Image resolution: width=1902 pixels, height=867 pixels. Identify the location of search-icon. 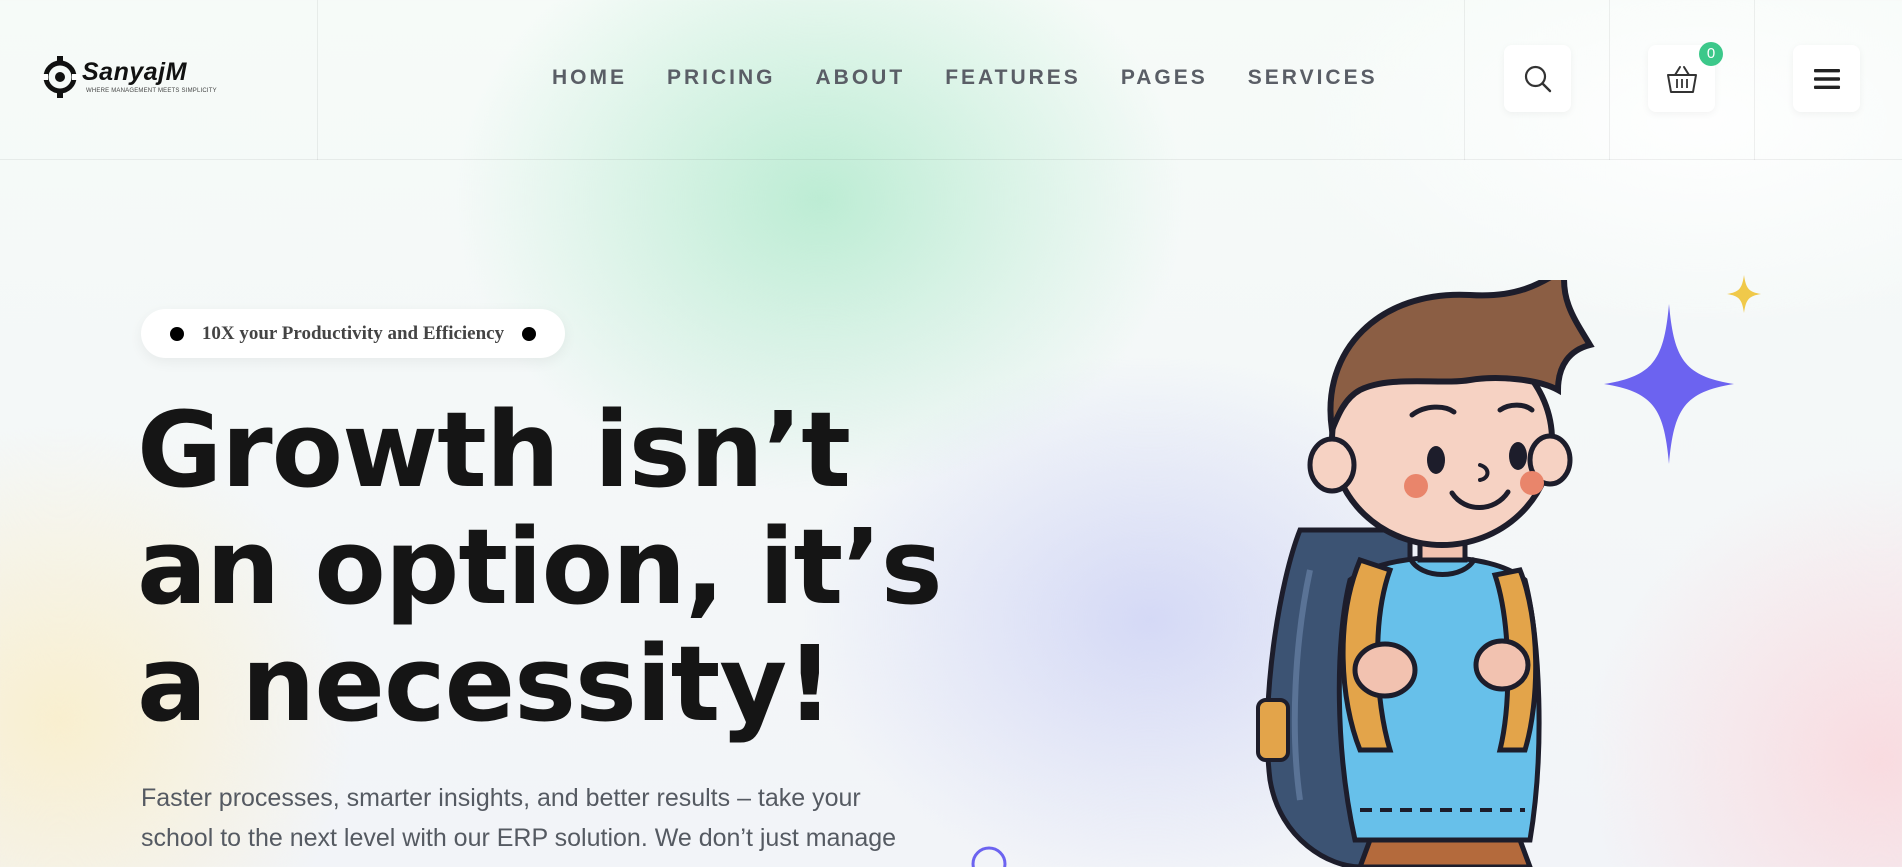
(1537, 78).